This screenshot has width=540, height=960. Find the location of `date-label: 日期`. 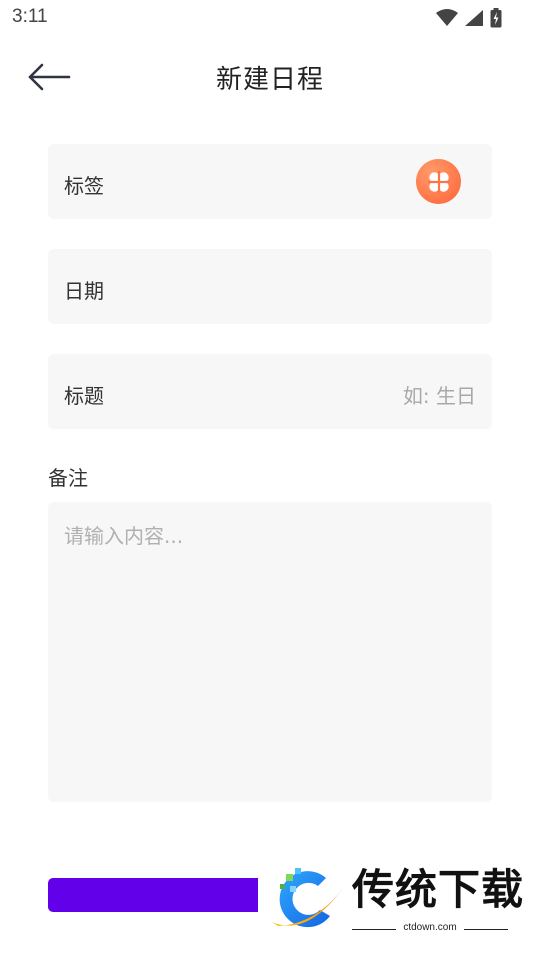

date-label: 日期 is located at coordinates (84, 291).